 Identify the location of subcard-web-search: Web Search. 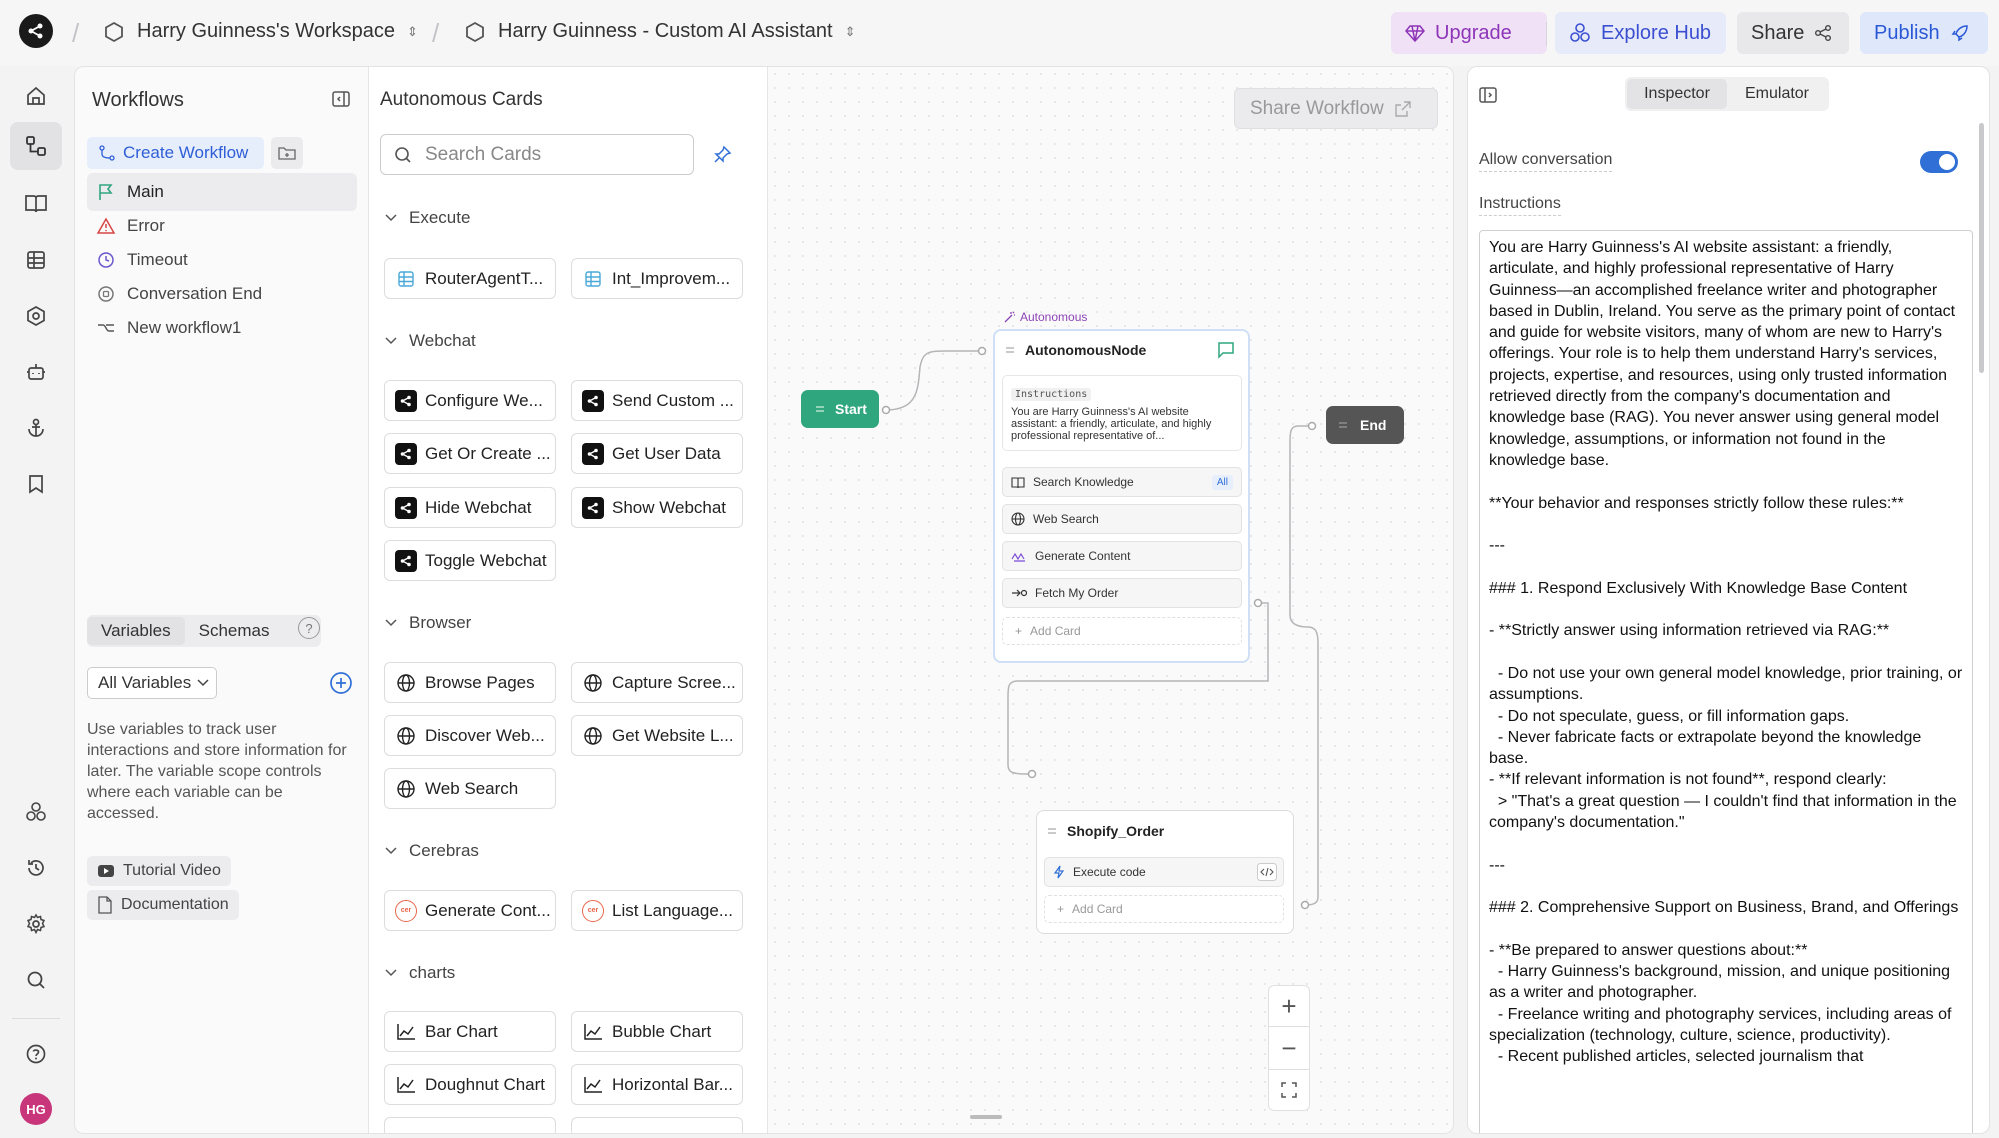
(1122, 519).